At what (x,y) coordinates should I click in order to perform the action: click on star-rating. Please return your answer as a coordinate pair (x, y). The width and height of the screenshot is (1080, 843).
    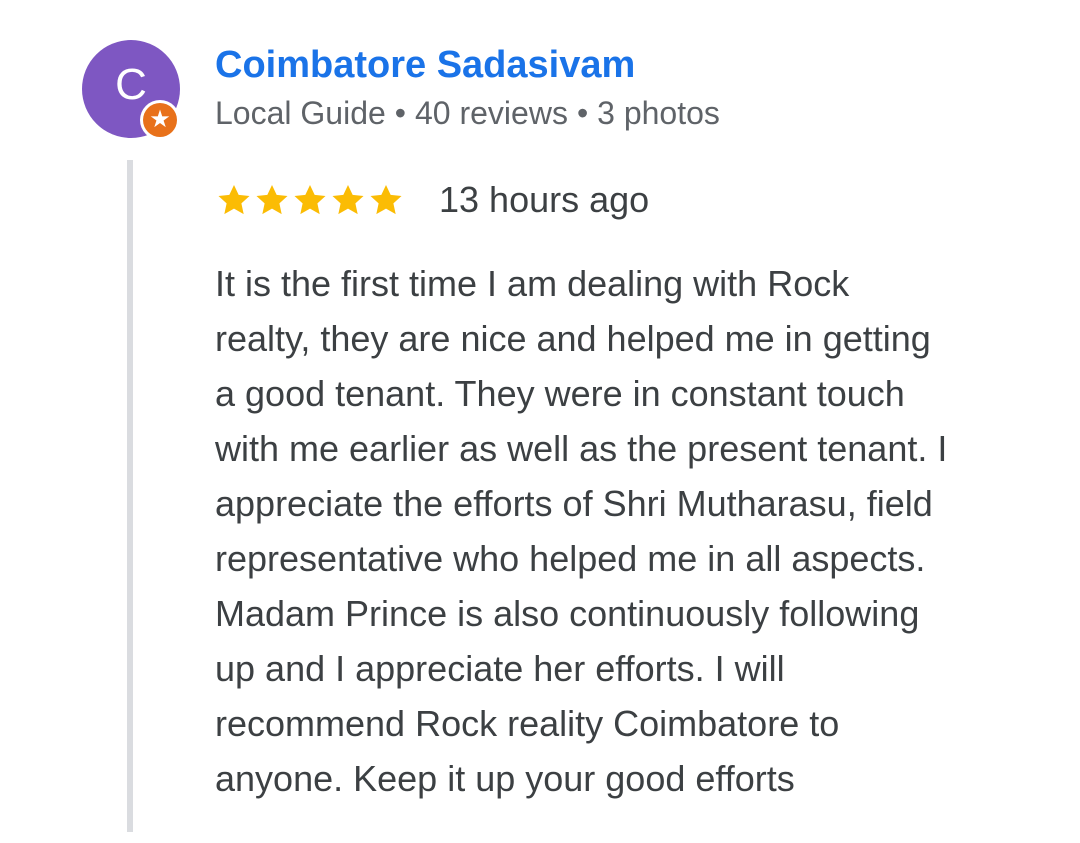
    Looking at the image, I should click on (310, 200).